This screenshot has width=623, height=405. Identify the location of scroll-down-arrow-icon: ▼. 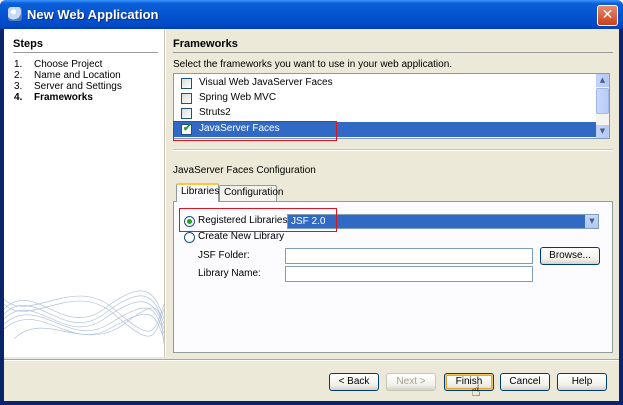
(602, 131).